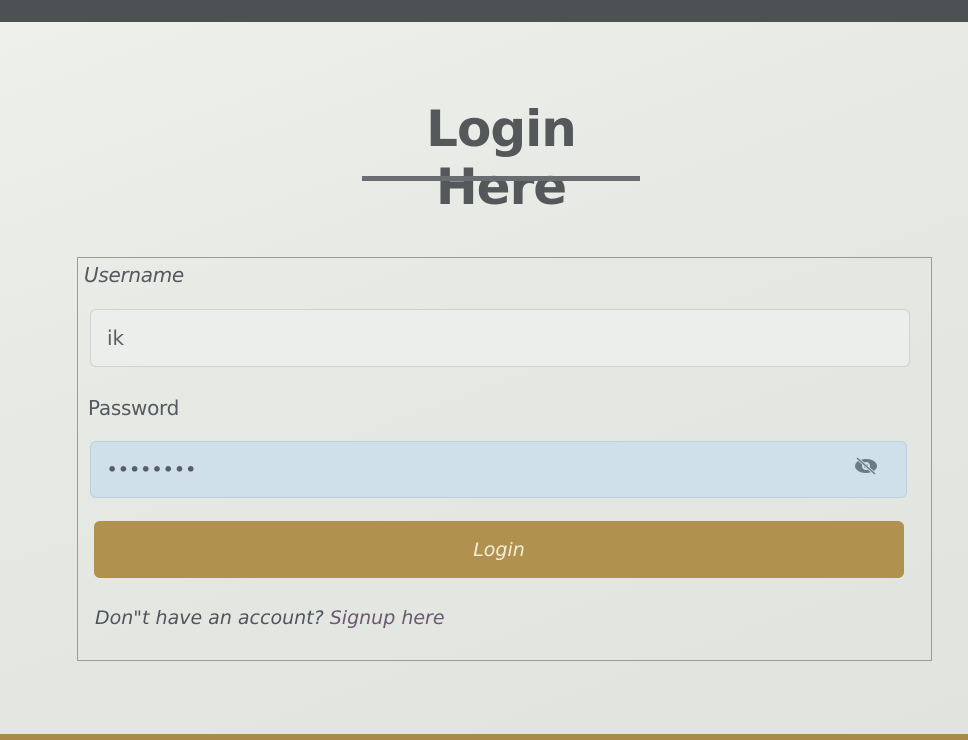 This screenshot has width=968, height=740. I want to click on signup-prompt-text: Don"t have an account?, so click(209, 618).